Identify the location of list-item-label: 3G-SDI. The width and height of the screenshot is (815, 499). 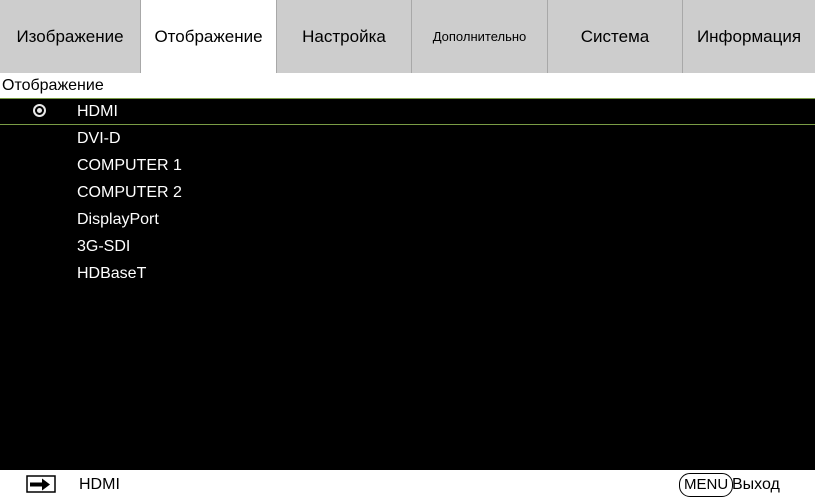
(104, 246).